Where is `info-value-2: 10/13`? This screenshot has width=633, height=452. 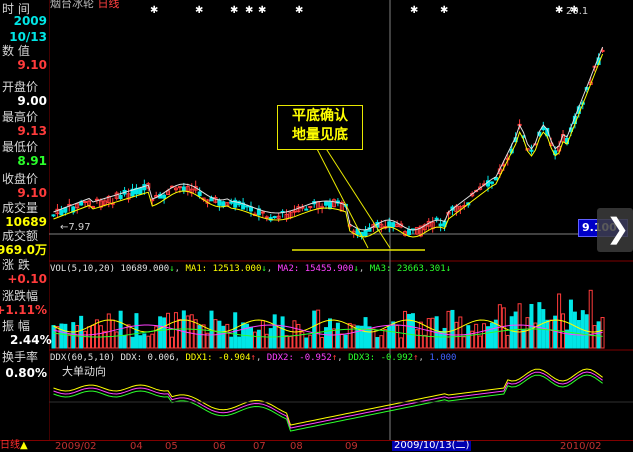
info-value-2: 10/13 is located at coordinates (28, 37).